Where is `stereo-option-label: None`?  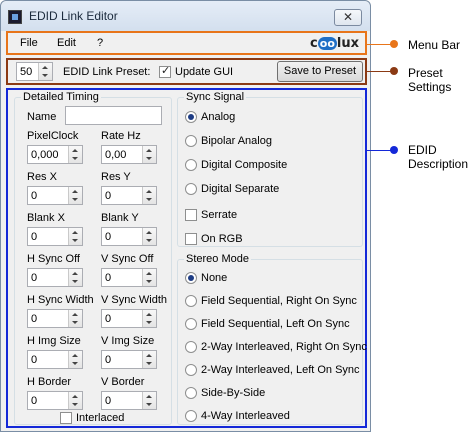
stereo-option-label: None is located at coordinates (214, 278).